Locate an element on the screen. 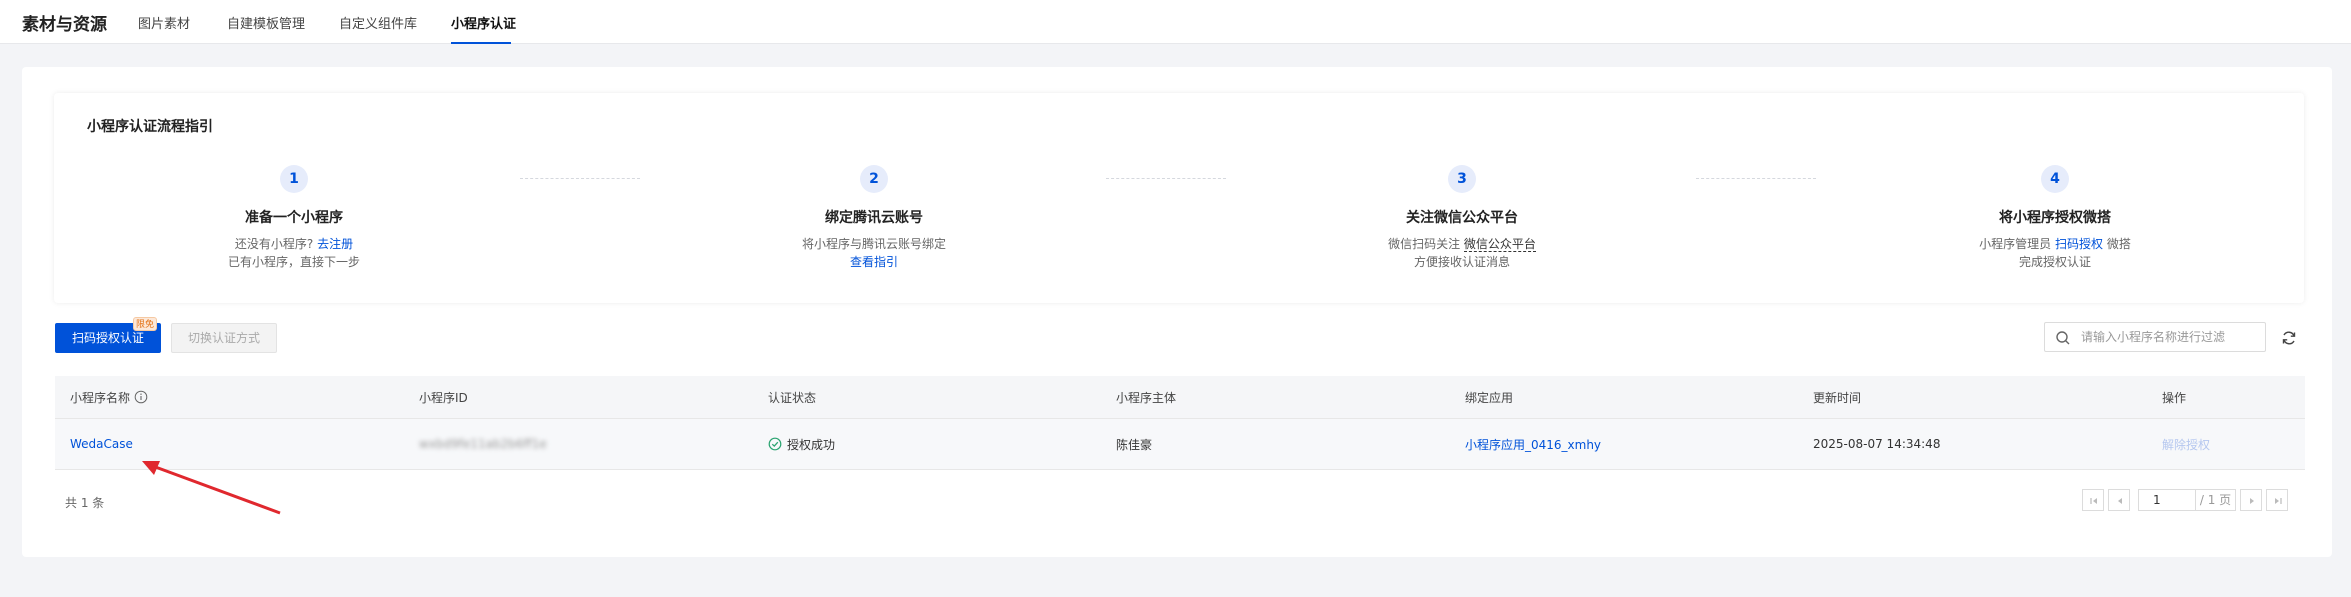  first-page-icon is located at coordinates (2093, 501).